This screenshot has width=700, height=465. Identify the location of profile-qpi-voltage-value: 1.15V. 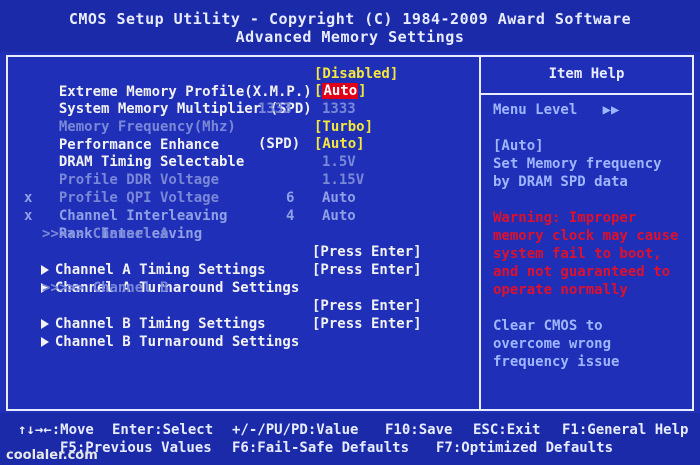
(343, 180).